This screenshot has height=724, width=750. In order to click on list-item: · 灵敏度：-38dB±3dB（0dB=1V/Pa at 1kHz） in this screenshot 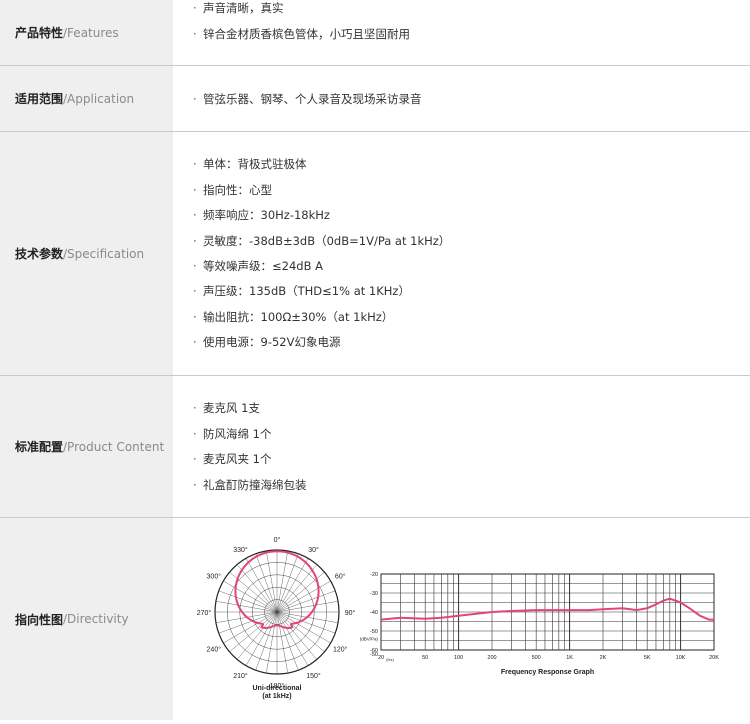, I will do `click(321, 241)`.